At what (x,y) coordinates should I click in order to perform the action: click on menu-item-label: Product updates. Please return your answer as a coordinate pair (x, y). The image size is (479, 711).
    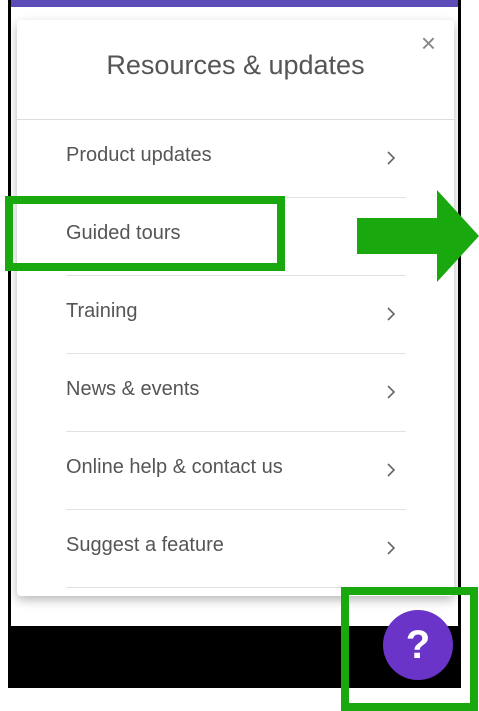
    Looking at the image, I should click on (139, 155).